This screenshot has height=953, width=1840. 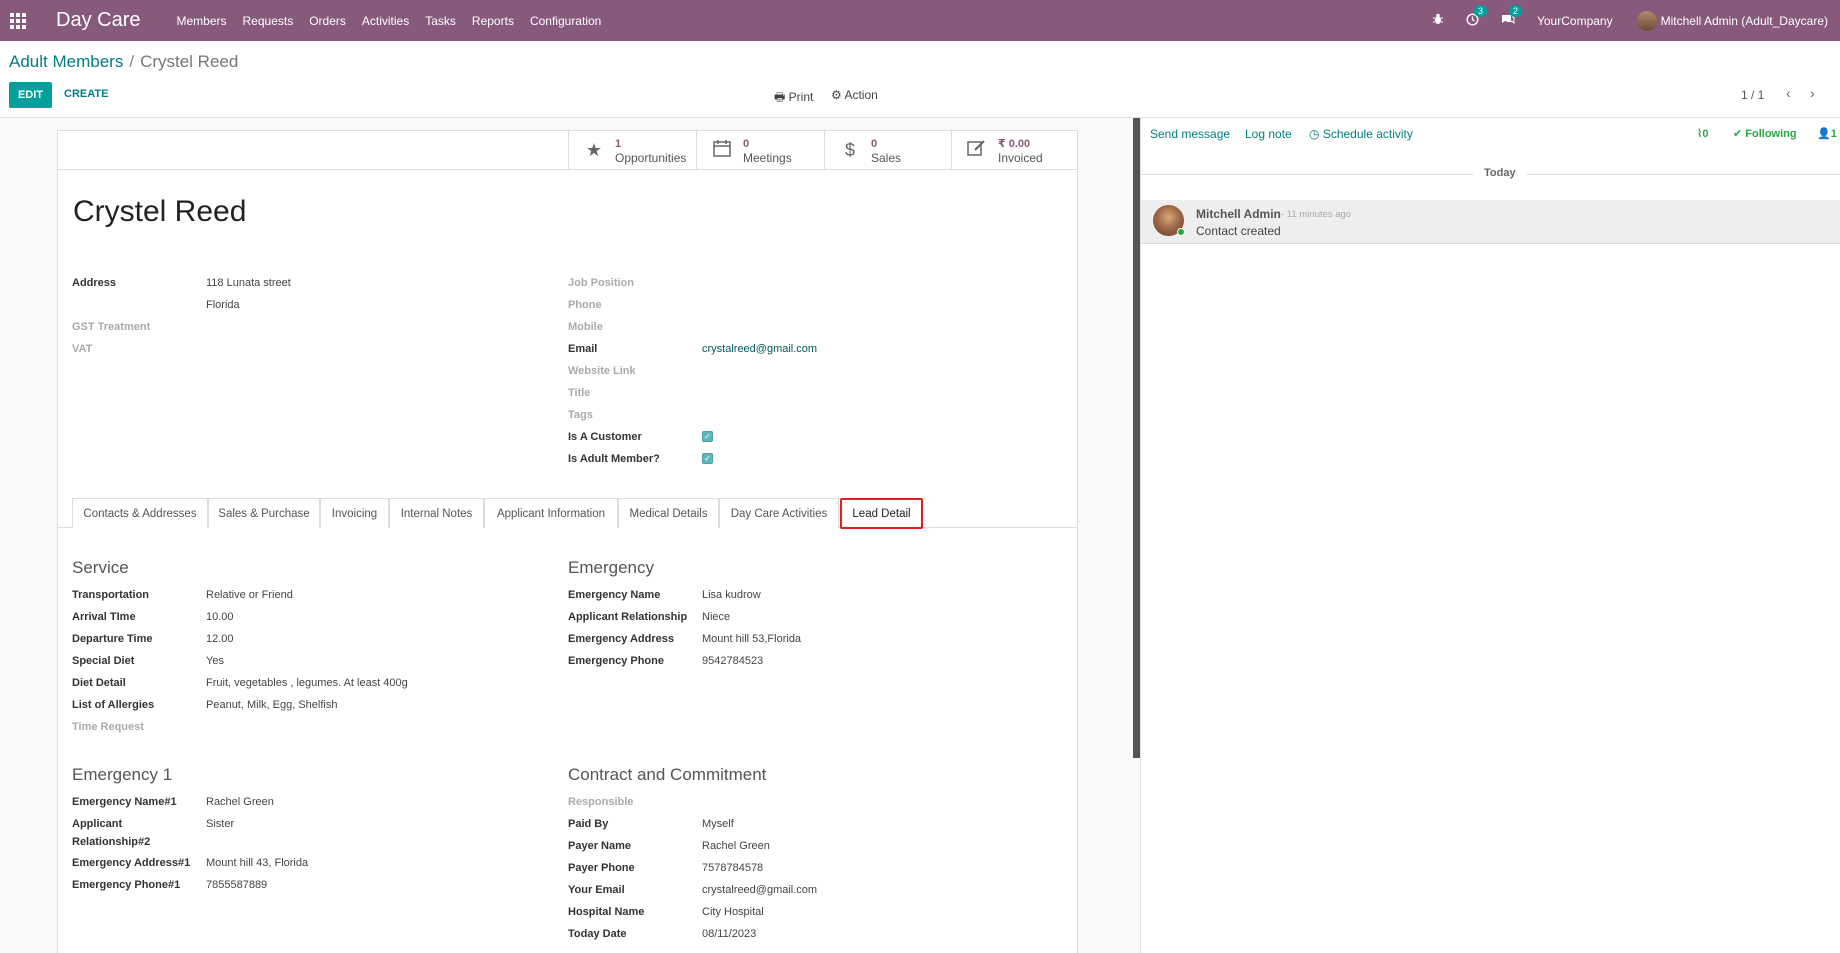 I want to click on user-icon: 👤, so click(x=1824, y=134).